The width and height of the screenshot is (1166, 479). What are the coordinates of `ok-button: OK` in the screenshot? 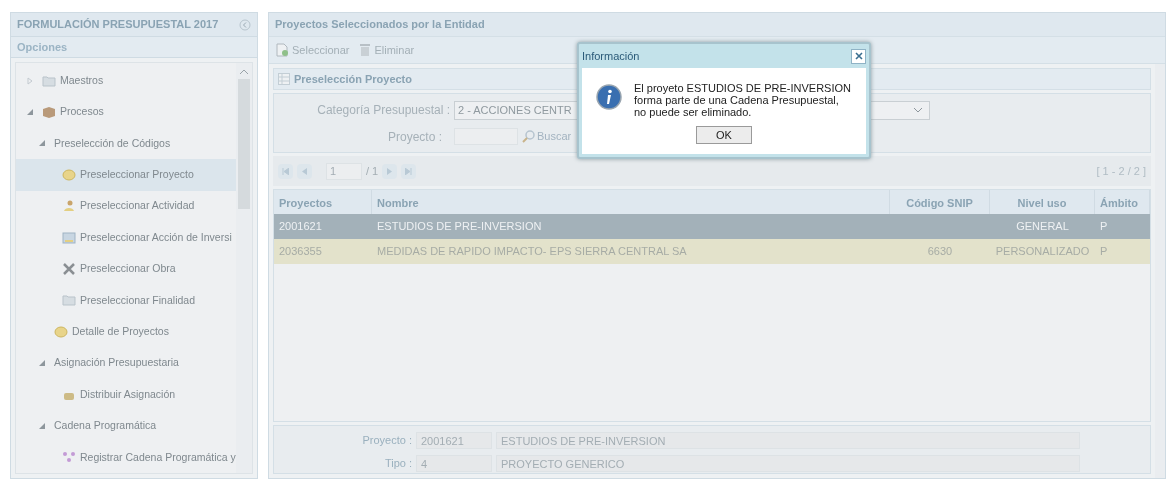 It's located at (724, 135).